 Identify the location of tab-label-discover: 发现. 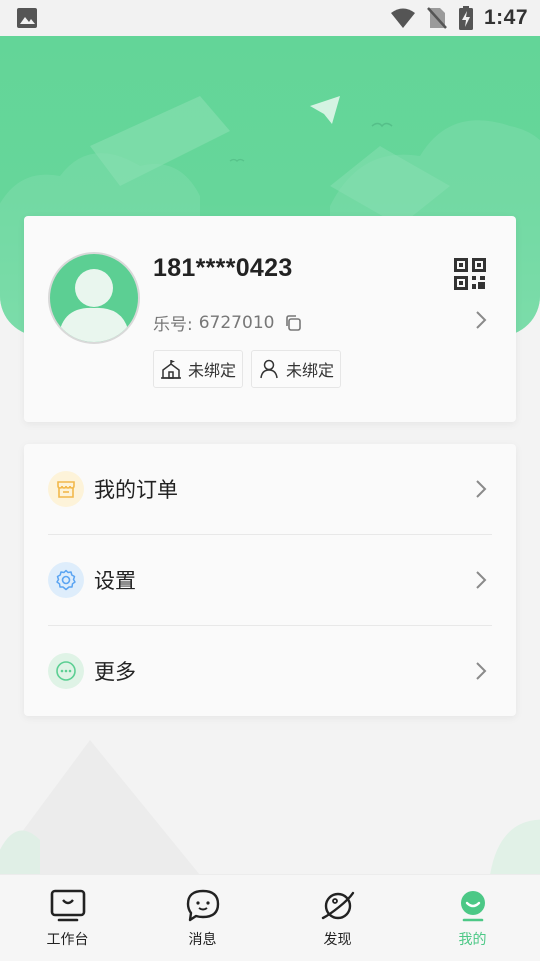
(337, 940).